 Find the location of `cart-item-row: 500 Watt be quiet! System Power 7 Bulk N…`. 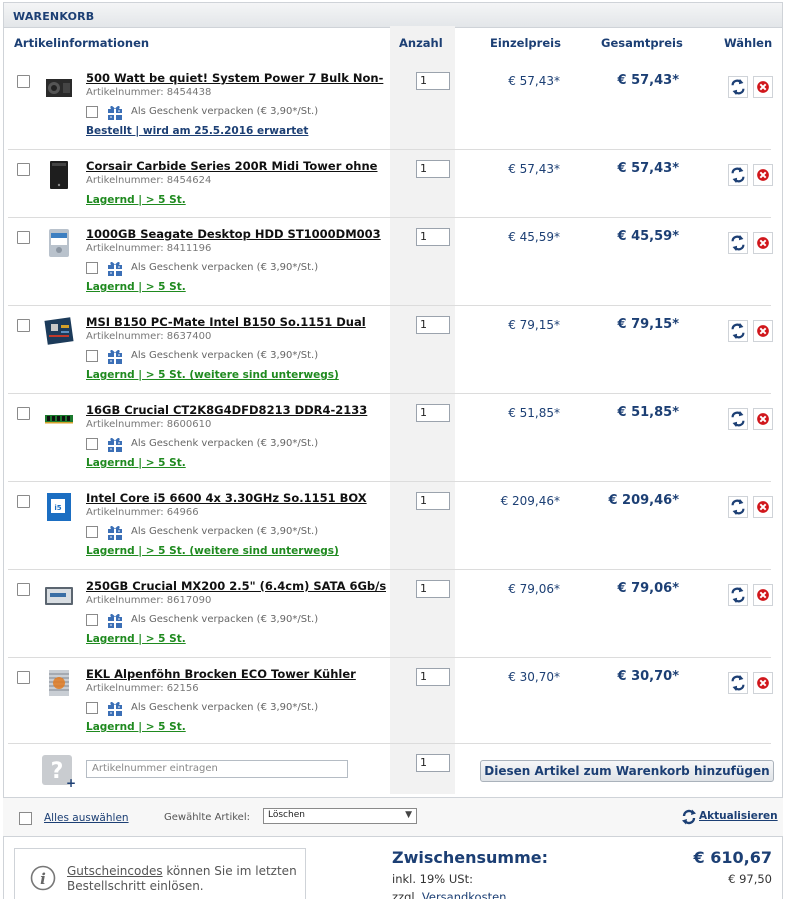

cart-item-row: 500 Watt be quiet! System Power 7 Bulk N… is located at coordinates (390, 106).